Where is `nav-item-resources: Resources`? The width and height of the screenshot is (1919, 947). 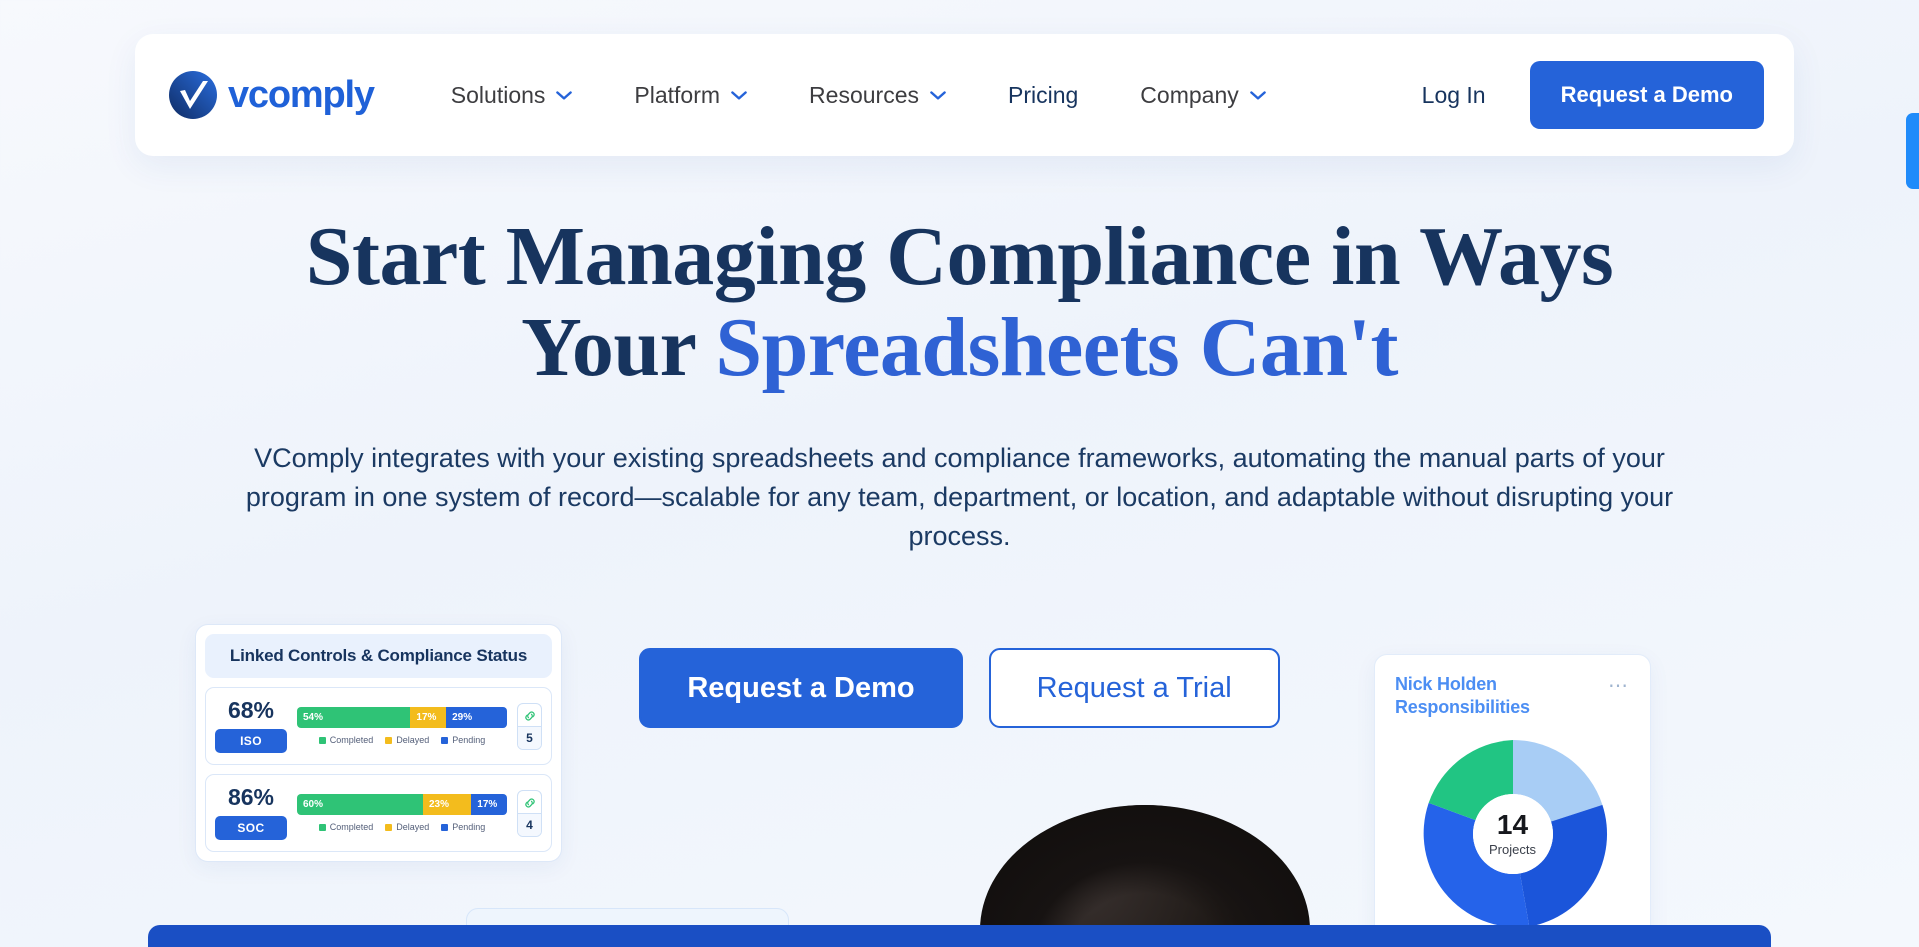
nav-item-resources: Resources is located at coordinates (877, 95).